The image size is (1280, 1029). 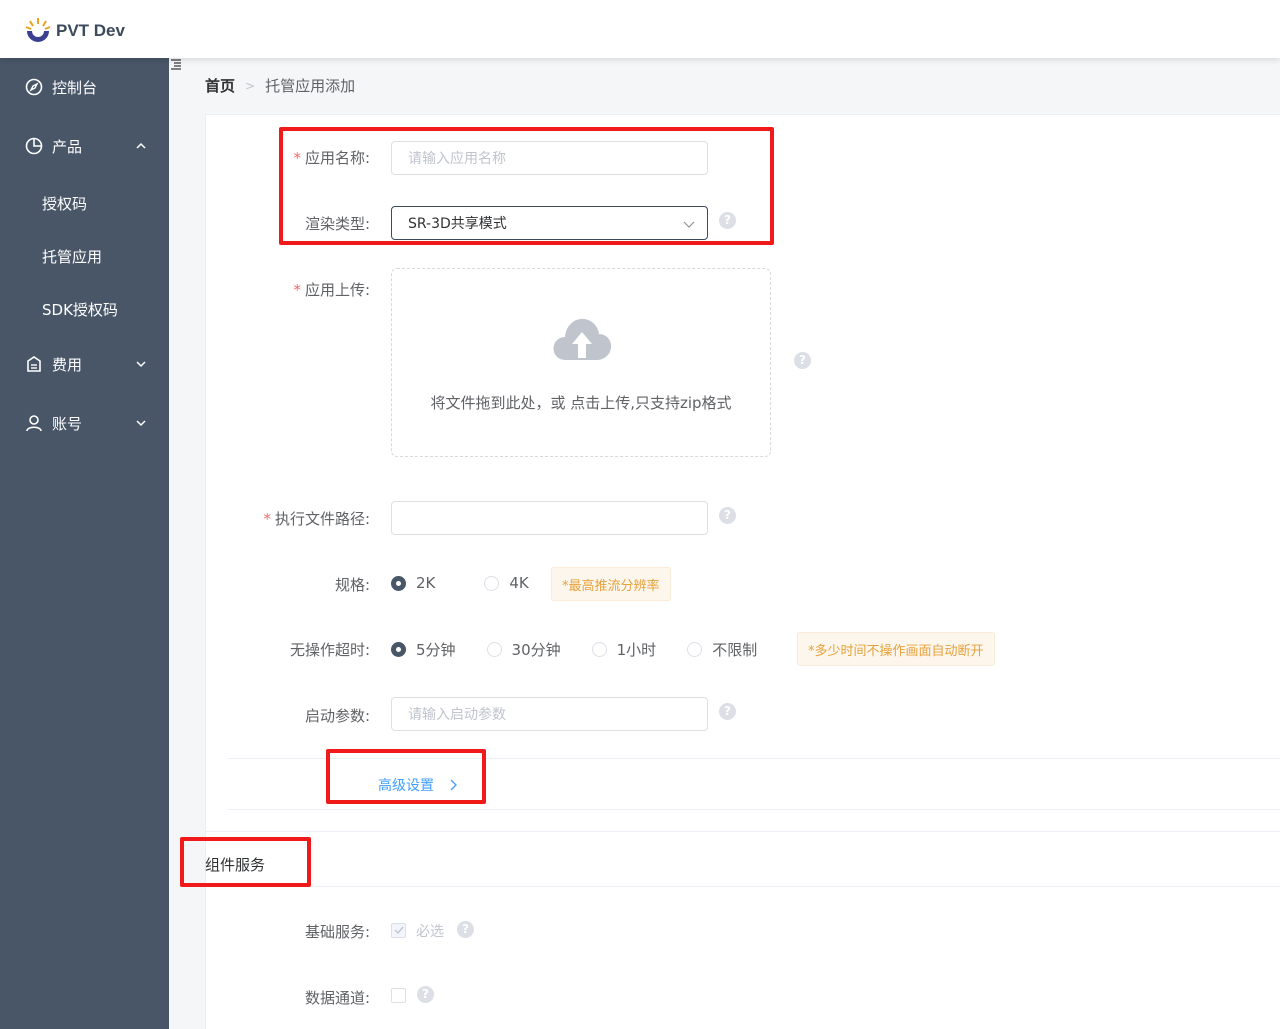 I want to click on sidebar-label: 产品, so click(x=67, y=146).